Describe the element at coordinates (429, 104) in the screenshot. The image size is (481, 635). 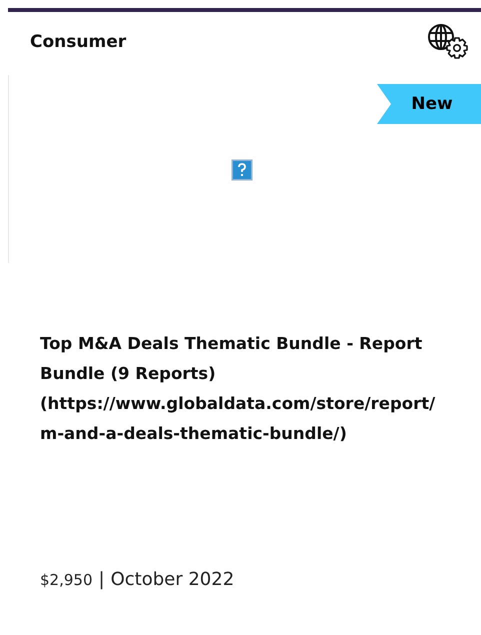
I see `new-badge: New` at that location.